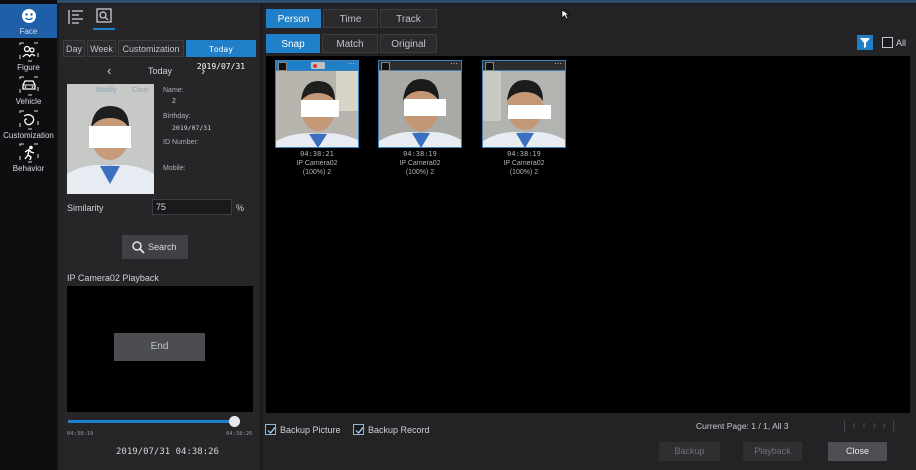 The width and height of the screenshot is (916, 470). Describe the element at coordinates (877, 425) in the screenshot. I see `next-page-button: ›` at that location.